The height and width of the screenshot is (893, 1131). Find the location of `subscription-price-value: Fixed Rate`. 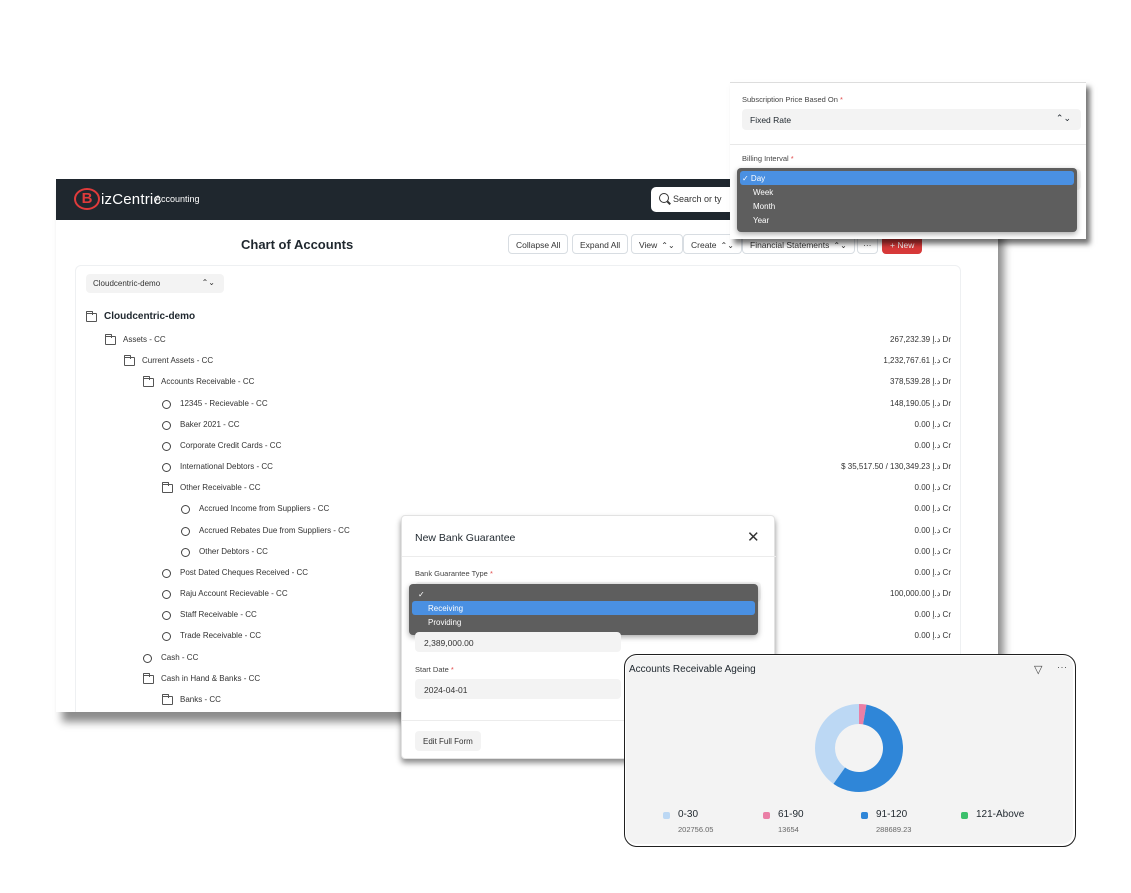

subscription-price-value: Fixed Rate is located at coordinates (771, 120).